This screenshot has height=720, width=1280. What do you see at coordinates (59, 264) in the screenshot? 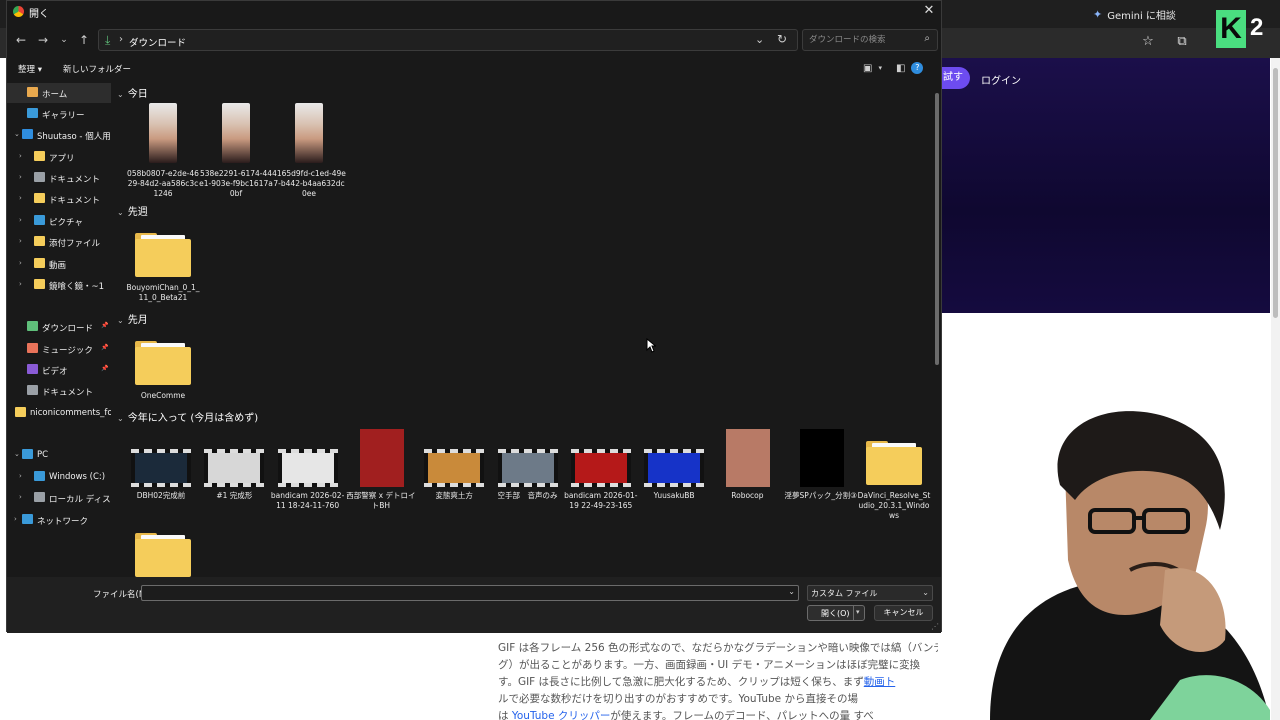
I see `sidebar-item: › 動画` at bounding box center [59, 264].